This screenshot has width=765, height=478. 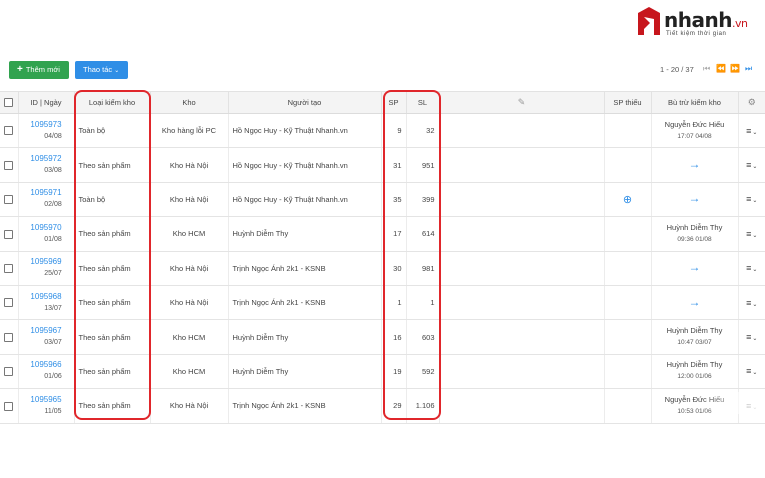 What do you see at coordinates (748, 69) in the screenshot?
I see `last-page-icon: ⏭` at bounding box center [748, 69].